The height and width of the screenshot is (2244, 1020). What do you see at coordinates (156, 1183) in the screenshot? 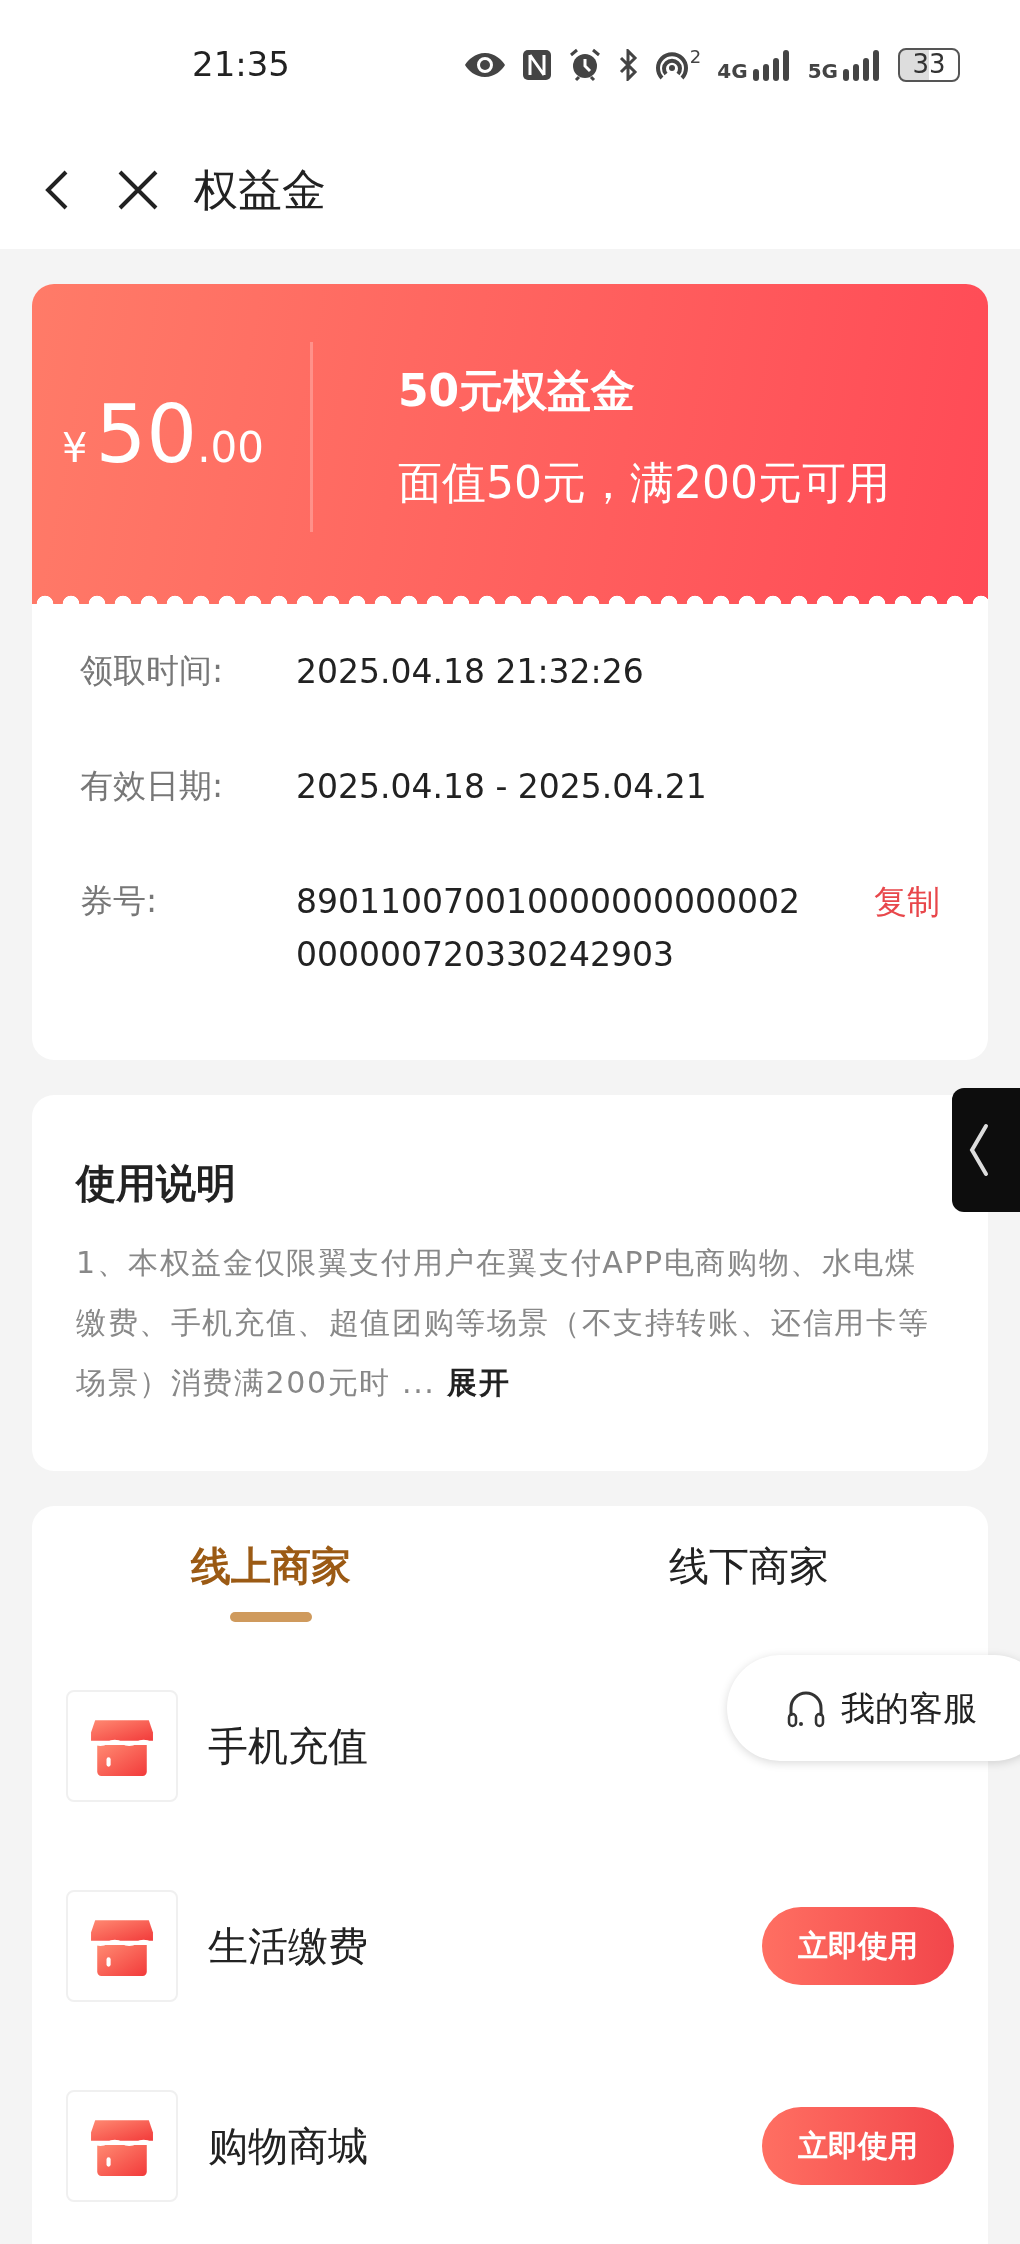
I see `section-title: 使用说明` at bounding box center [156, 1183].